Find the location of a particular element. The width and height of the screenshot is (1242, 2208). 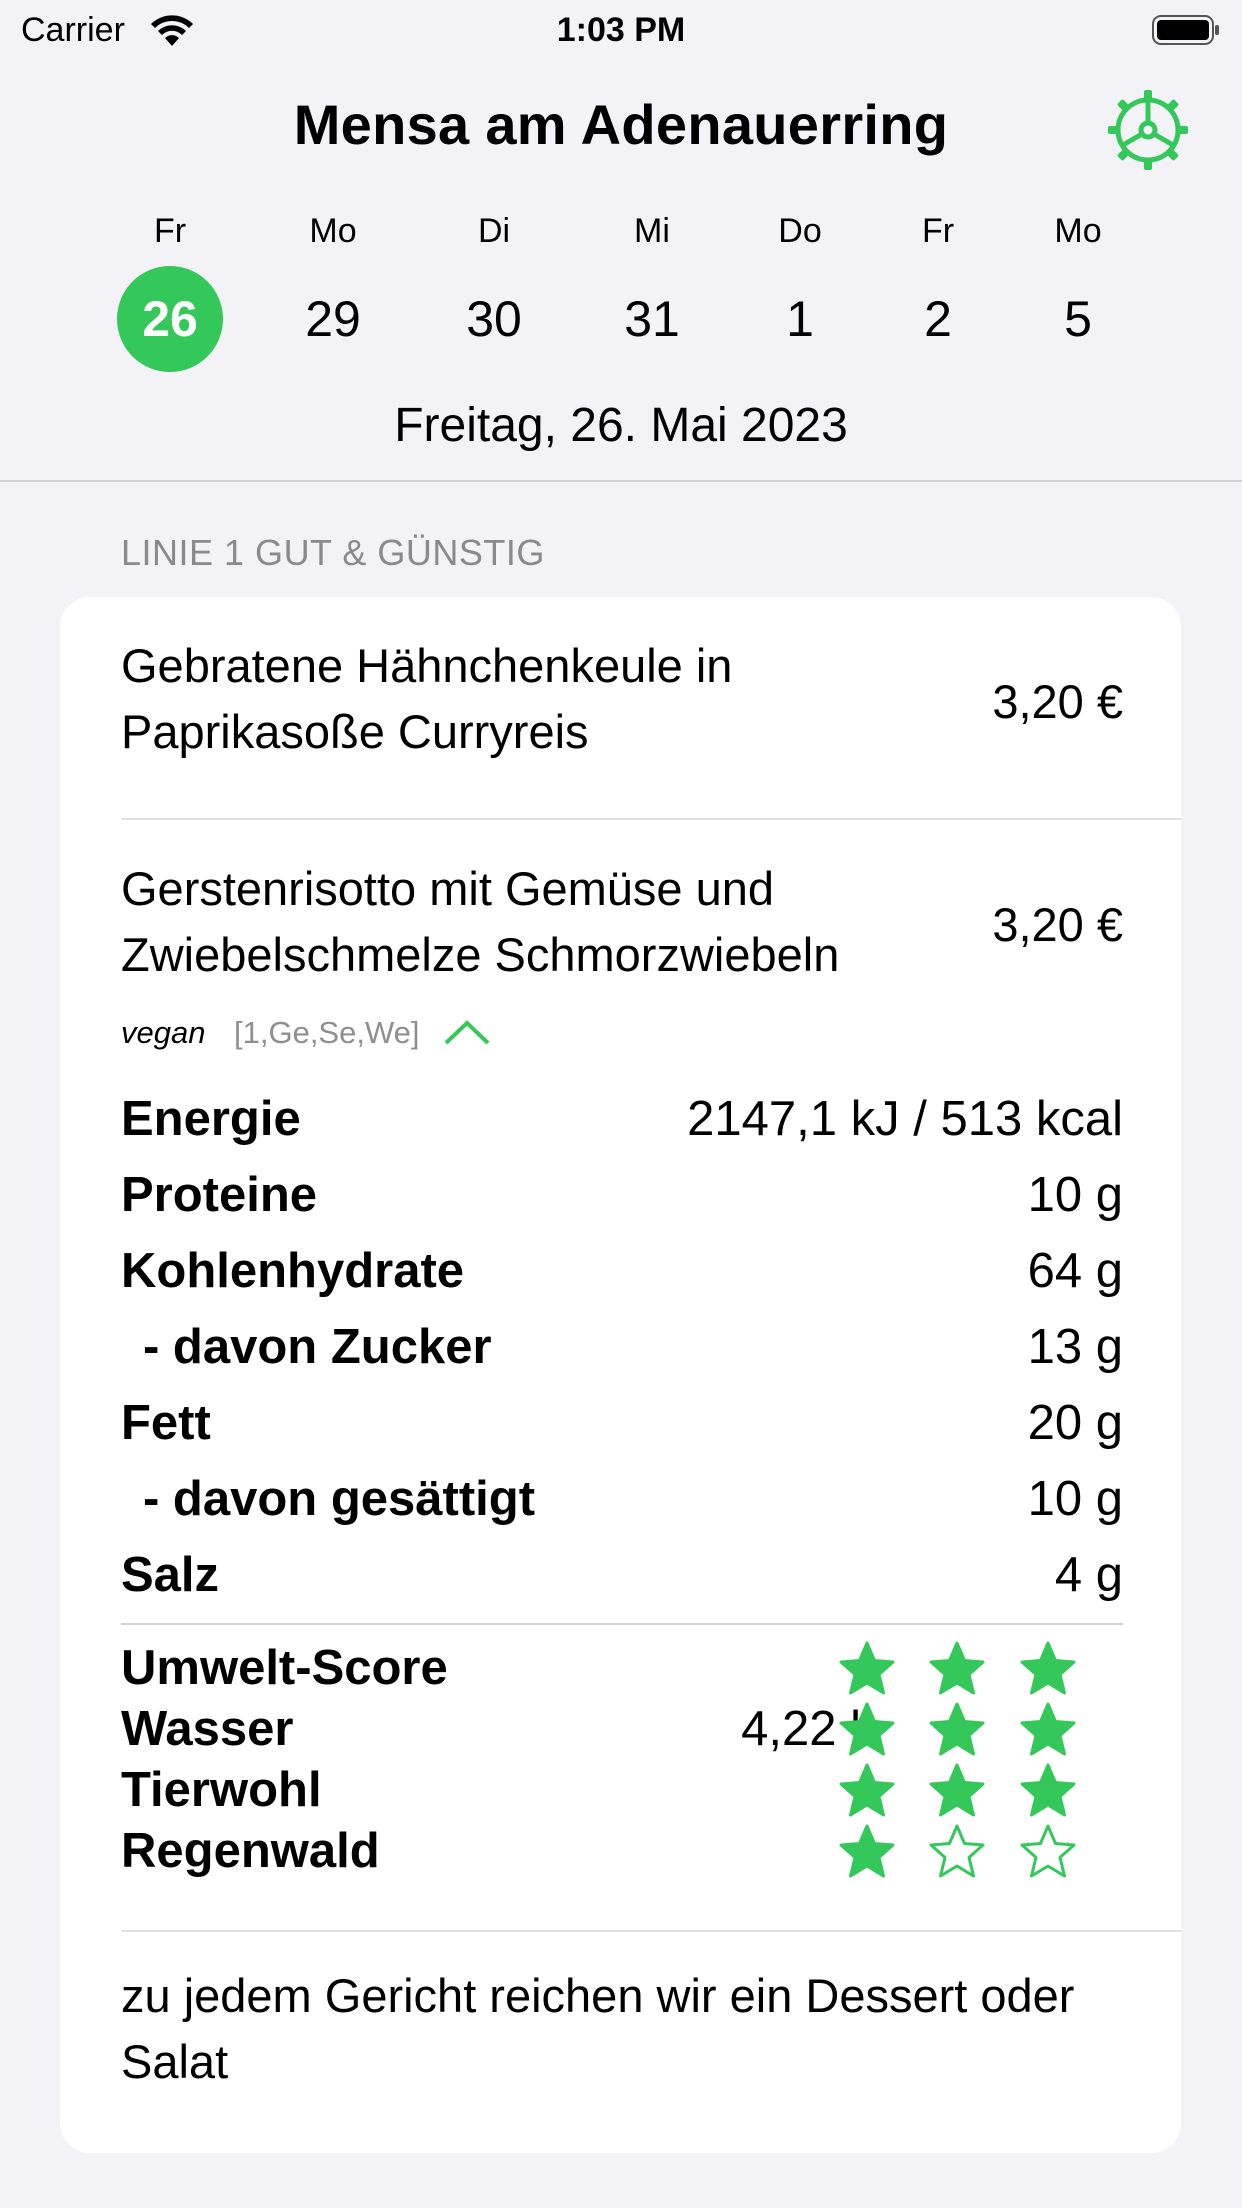

score-label: Wasser is located at coordinates (207, 1729).